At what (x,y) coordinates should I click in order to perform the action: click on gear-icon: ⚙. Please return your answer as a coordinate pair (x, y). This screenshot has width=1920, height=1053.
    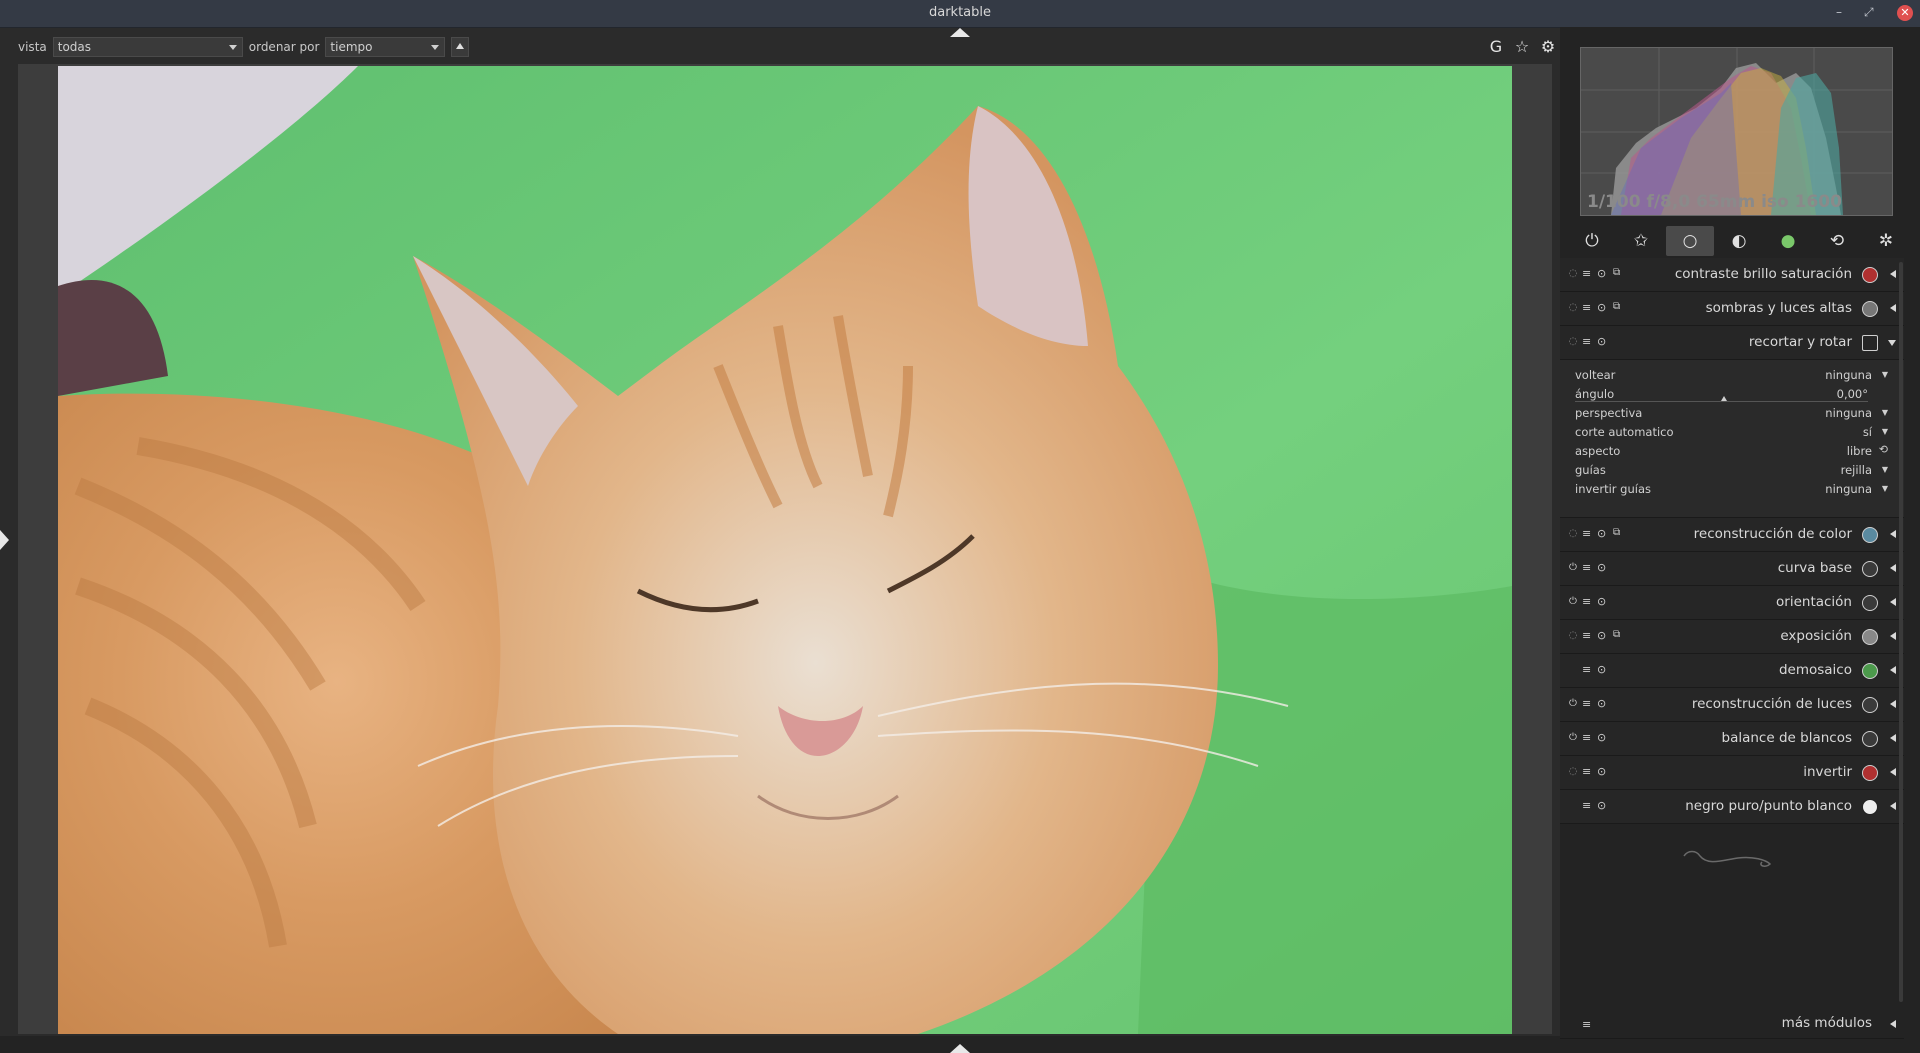
    Looking at the image, I should click on (1548, 46).